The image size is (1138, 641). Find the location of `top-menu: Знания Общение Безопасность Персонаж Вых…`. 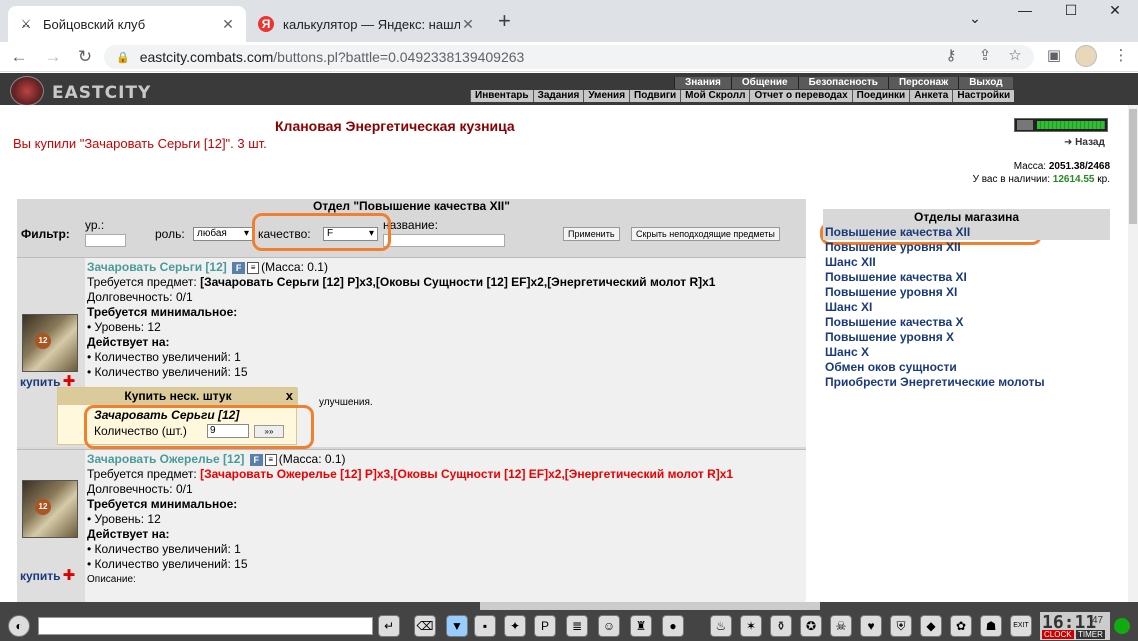

top-menu: Знания Общение Безопасность Персонаж Вых… is located at coordinates (843, 83).